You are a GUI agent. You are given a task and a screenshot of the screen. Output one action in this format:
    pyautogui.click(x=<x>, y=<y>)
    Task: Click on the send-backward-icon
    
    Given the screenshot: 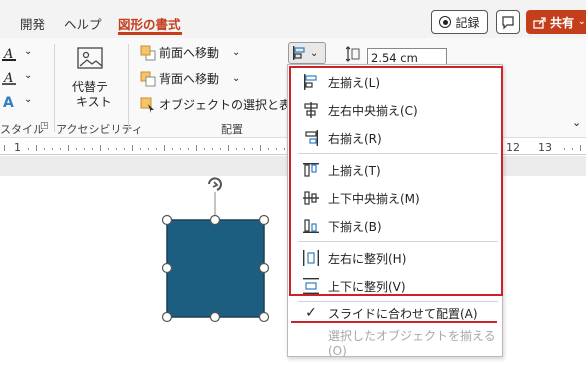 What is the action you would take?
    pyautogui.click(x=148, y=78)
    